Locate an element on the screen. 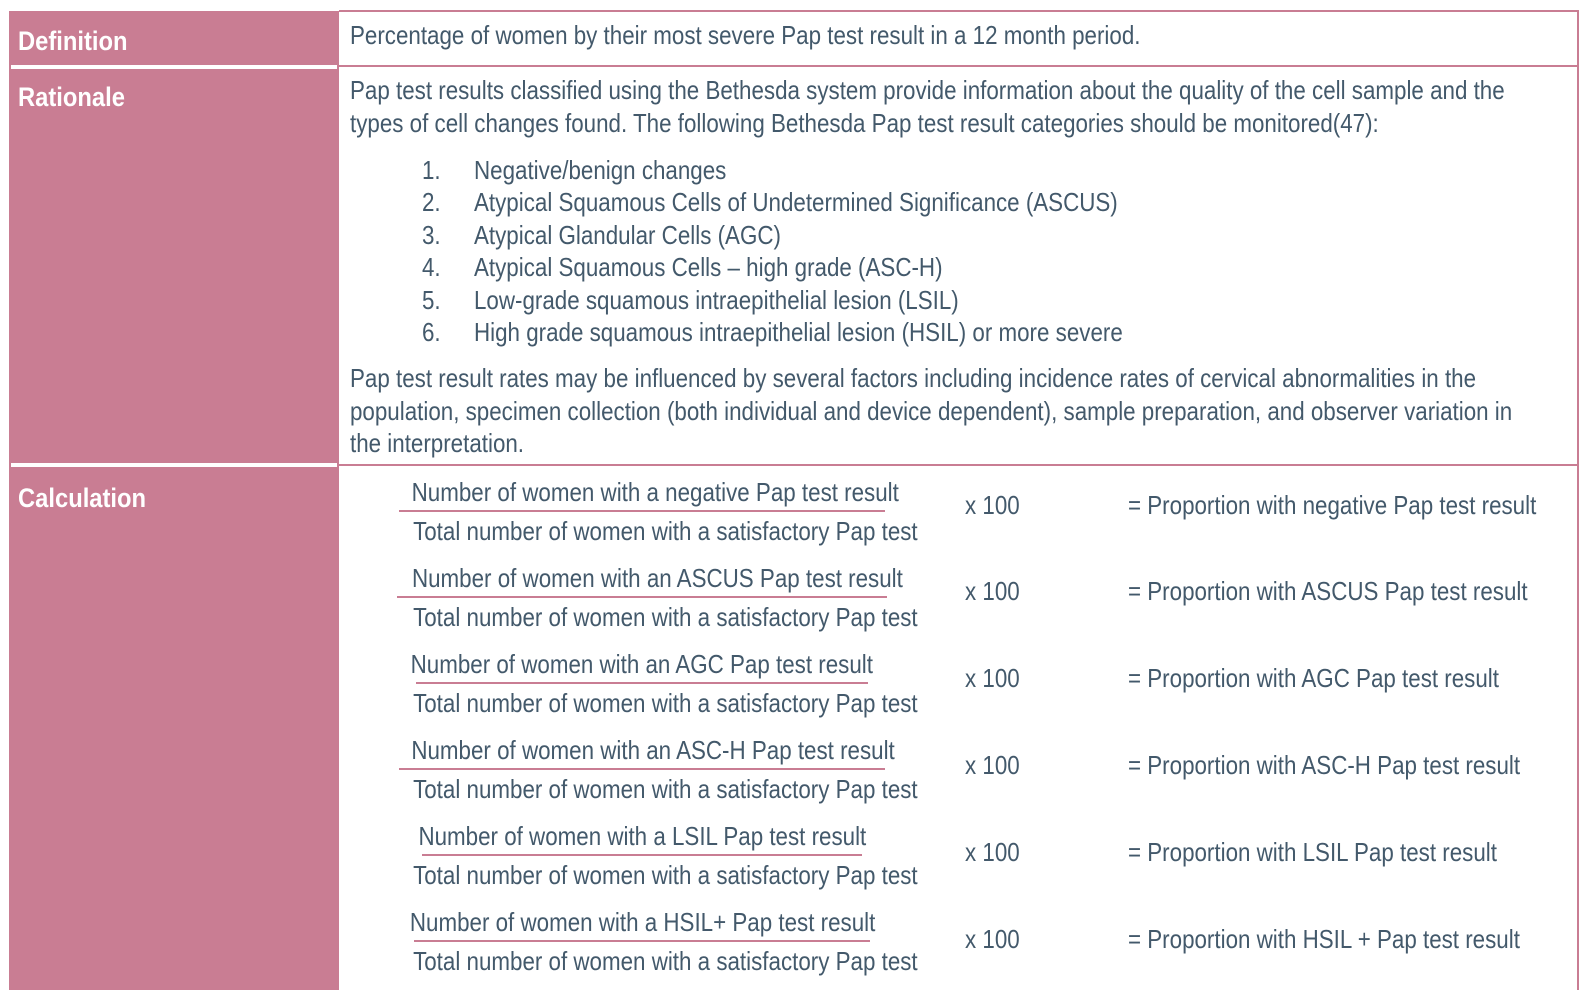 This screenshot has width=1587, height=990. list-item-text: Atypical Glandular Cells (AGC) is located at coordinates (627, 235).